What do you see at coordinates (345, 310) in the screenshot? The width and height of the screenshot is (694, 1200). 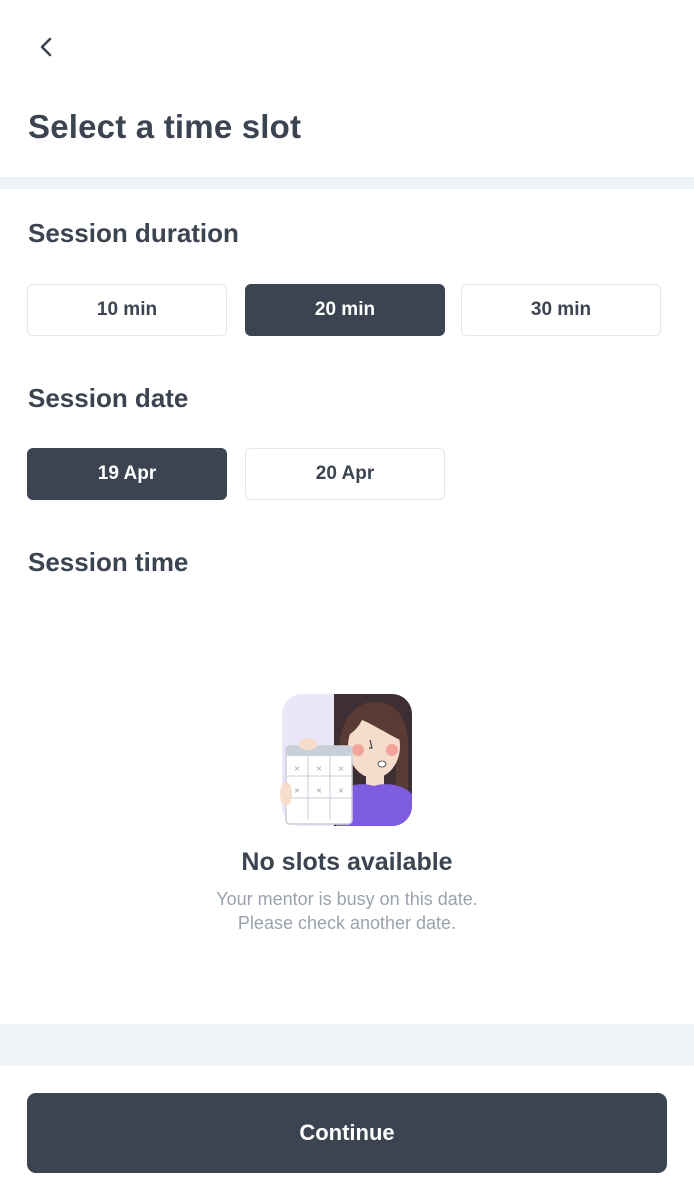 I see `duration-option-20-min: 20 min` at bounding box center [345, 310].